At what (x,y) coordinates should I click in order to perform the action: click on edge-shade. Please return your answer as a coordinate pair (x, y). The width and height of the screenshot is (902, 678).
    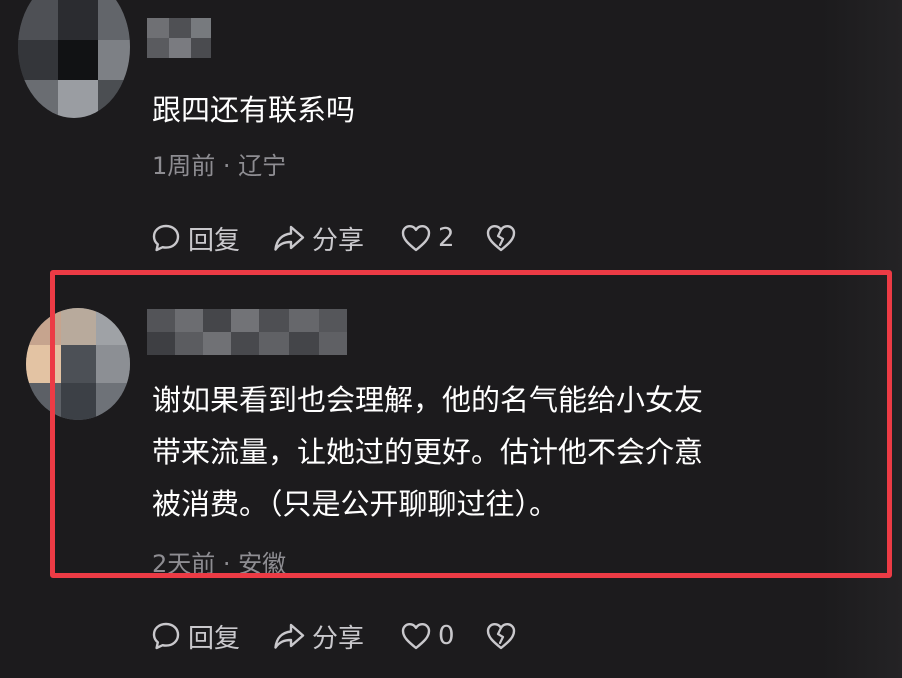
    Looking at the image, I should click on (862, 339).